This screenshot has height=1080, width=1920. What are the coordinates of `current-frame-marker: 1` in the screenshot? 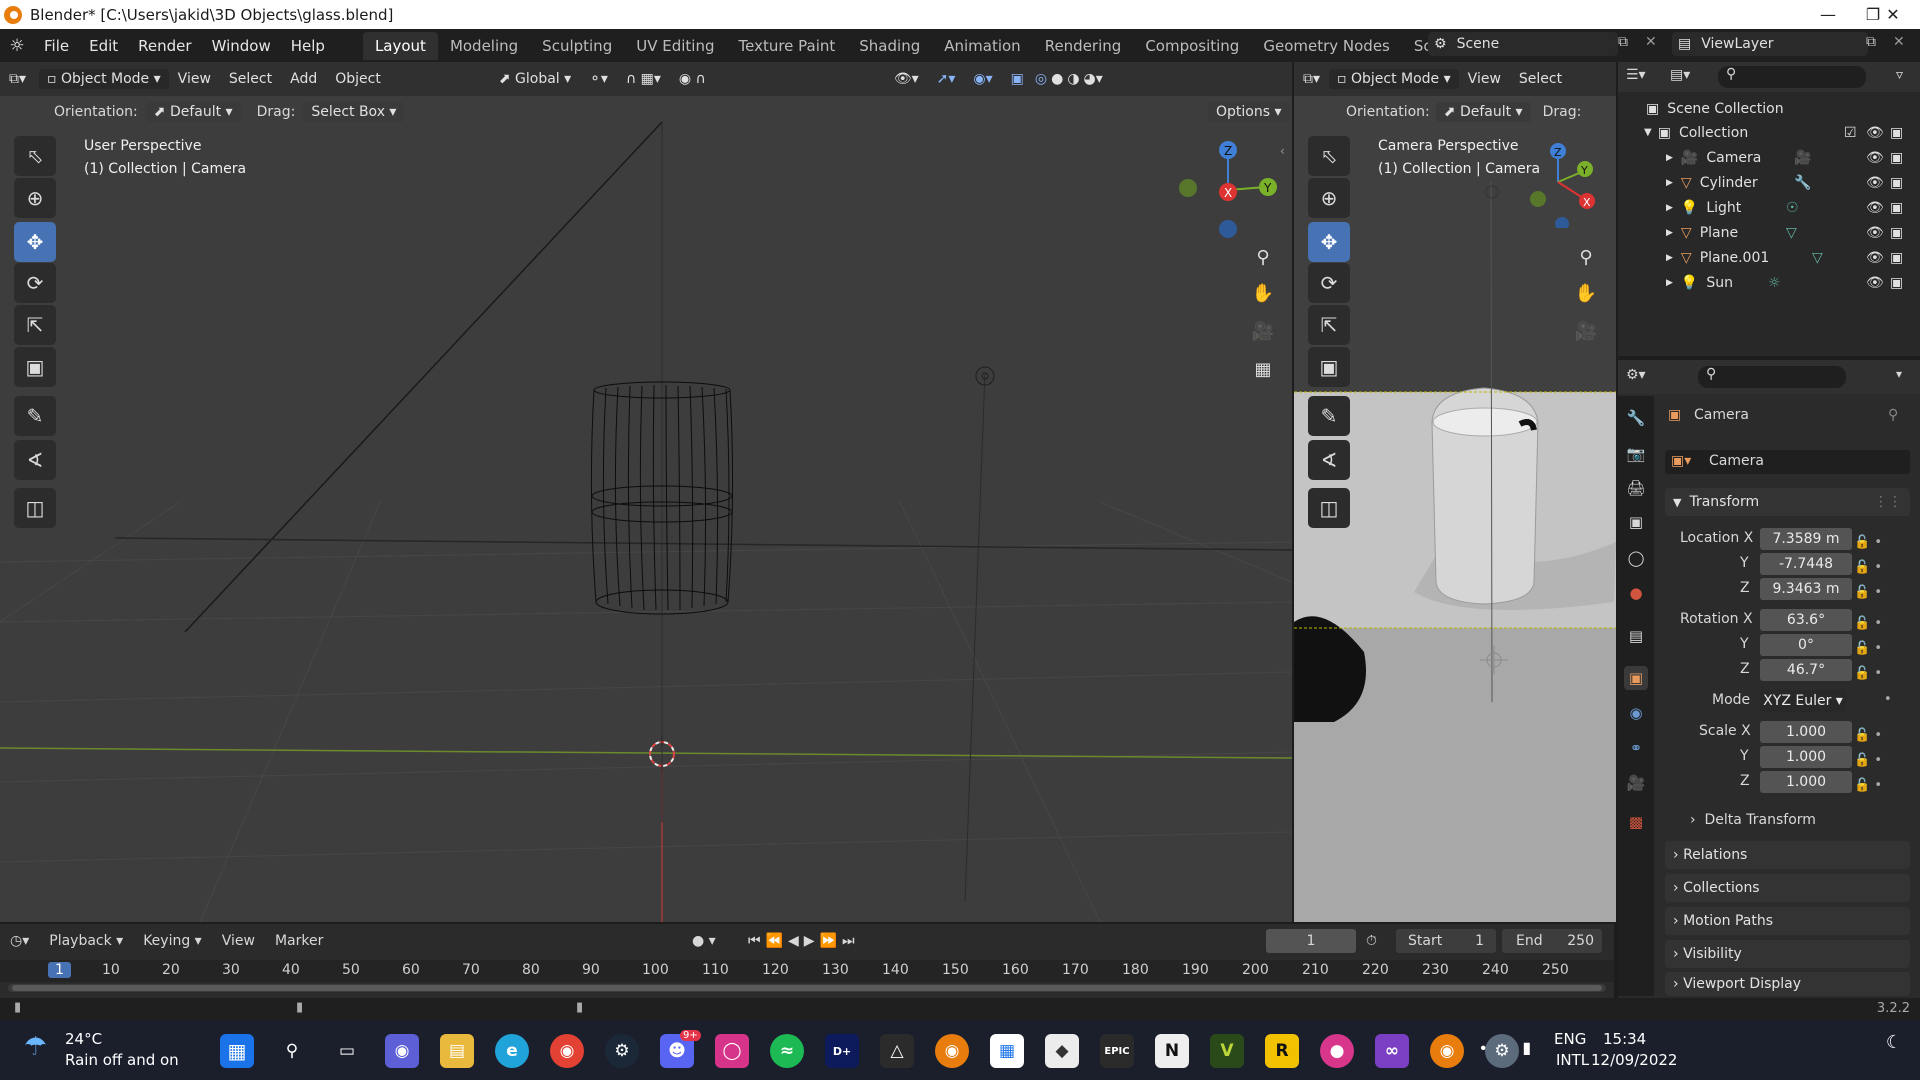 It's located at (59, 970).